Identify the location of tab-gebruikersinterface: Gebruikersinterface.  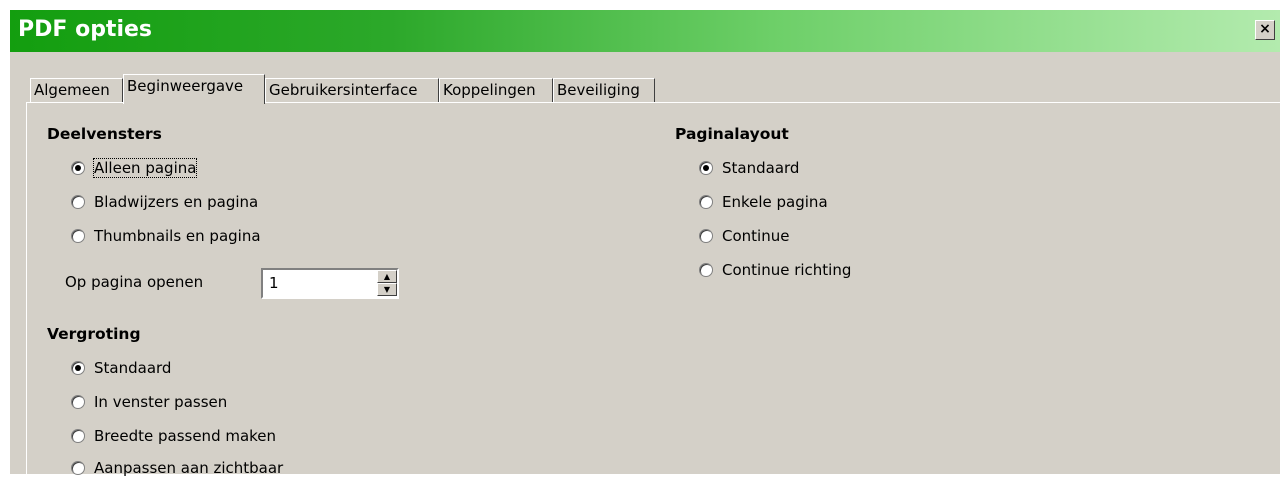
(352, 90).